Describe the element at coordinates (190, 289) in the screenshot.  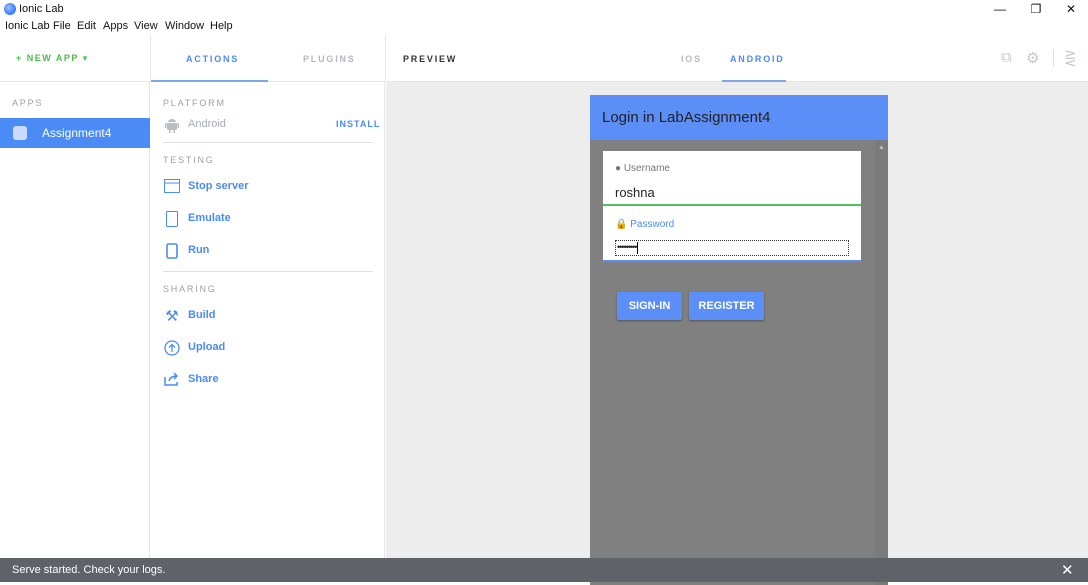
I see `sharing-section-label: SHARING` at that location.